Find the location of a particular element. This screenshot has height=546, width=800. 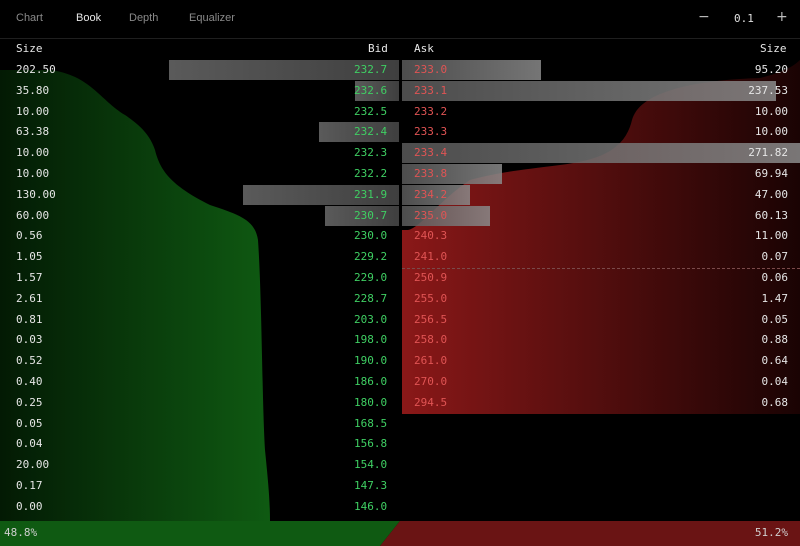

ask-row: 233.8 69.94 is located at coordinates (601, 174).